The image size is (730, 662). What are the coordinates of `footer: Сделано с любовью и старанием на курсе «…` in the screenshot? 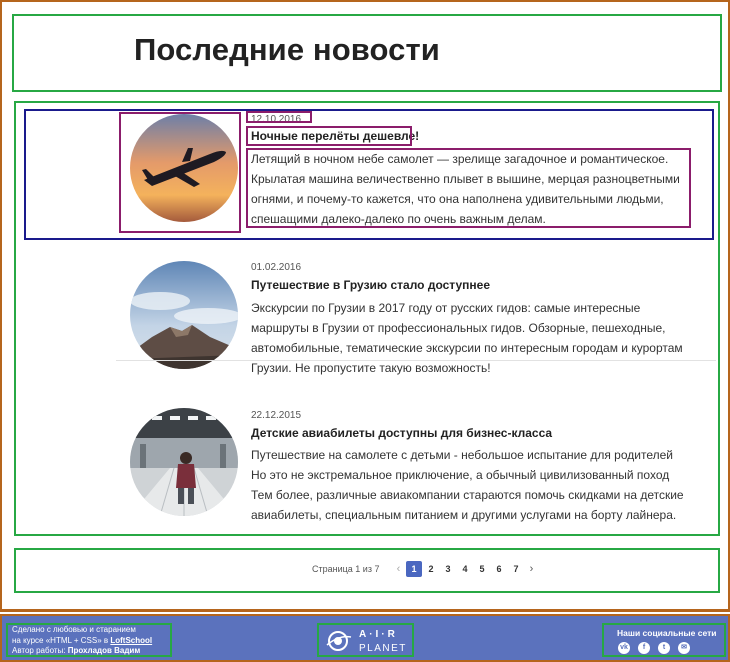 It's located at (365, 638).